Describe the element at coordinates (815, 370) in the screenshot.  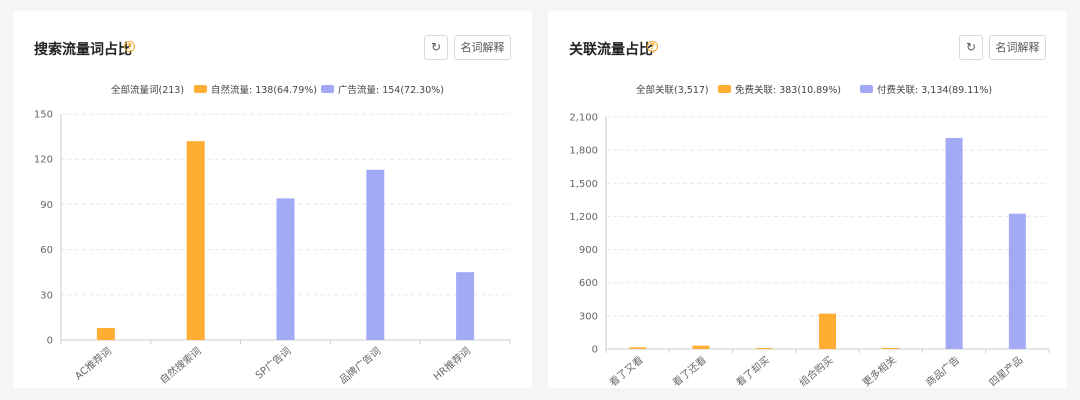
I see `x-tick-label: 组合购买` at that location.